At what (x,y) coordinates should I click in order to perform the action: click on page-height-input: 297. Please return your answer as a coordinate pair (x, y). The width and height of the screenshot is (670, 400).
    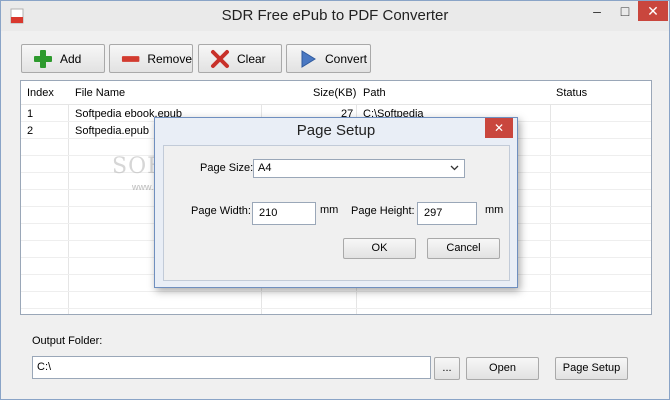
    Looking at the image, I should click on (447, 213).